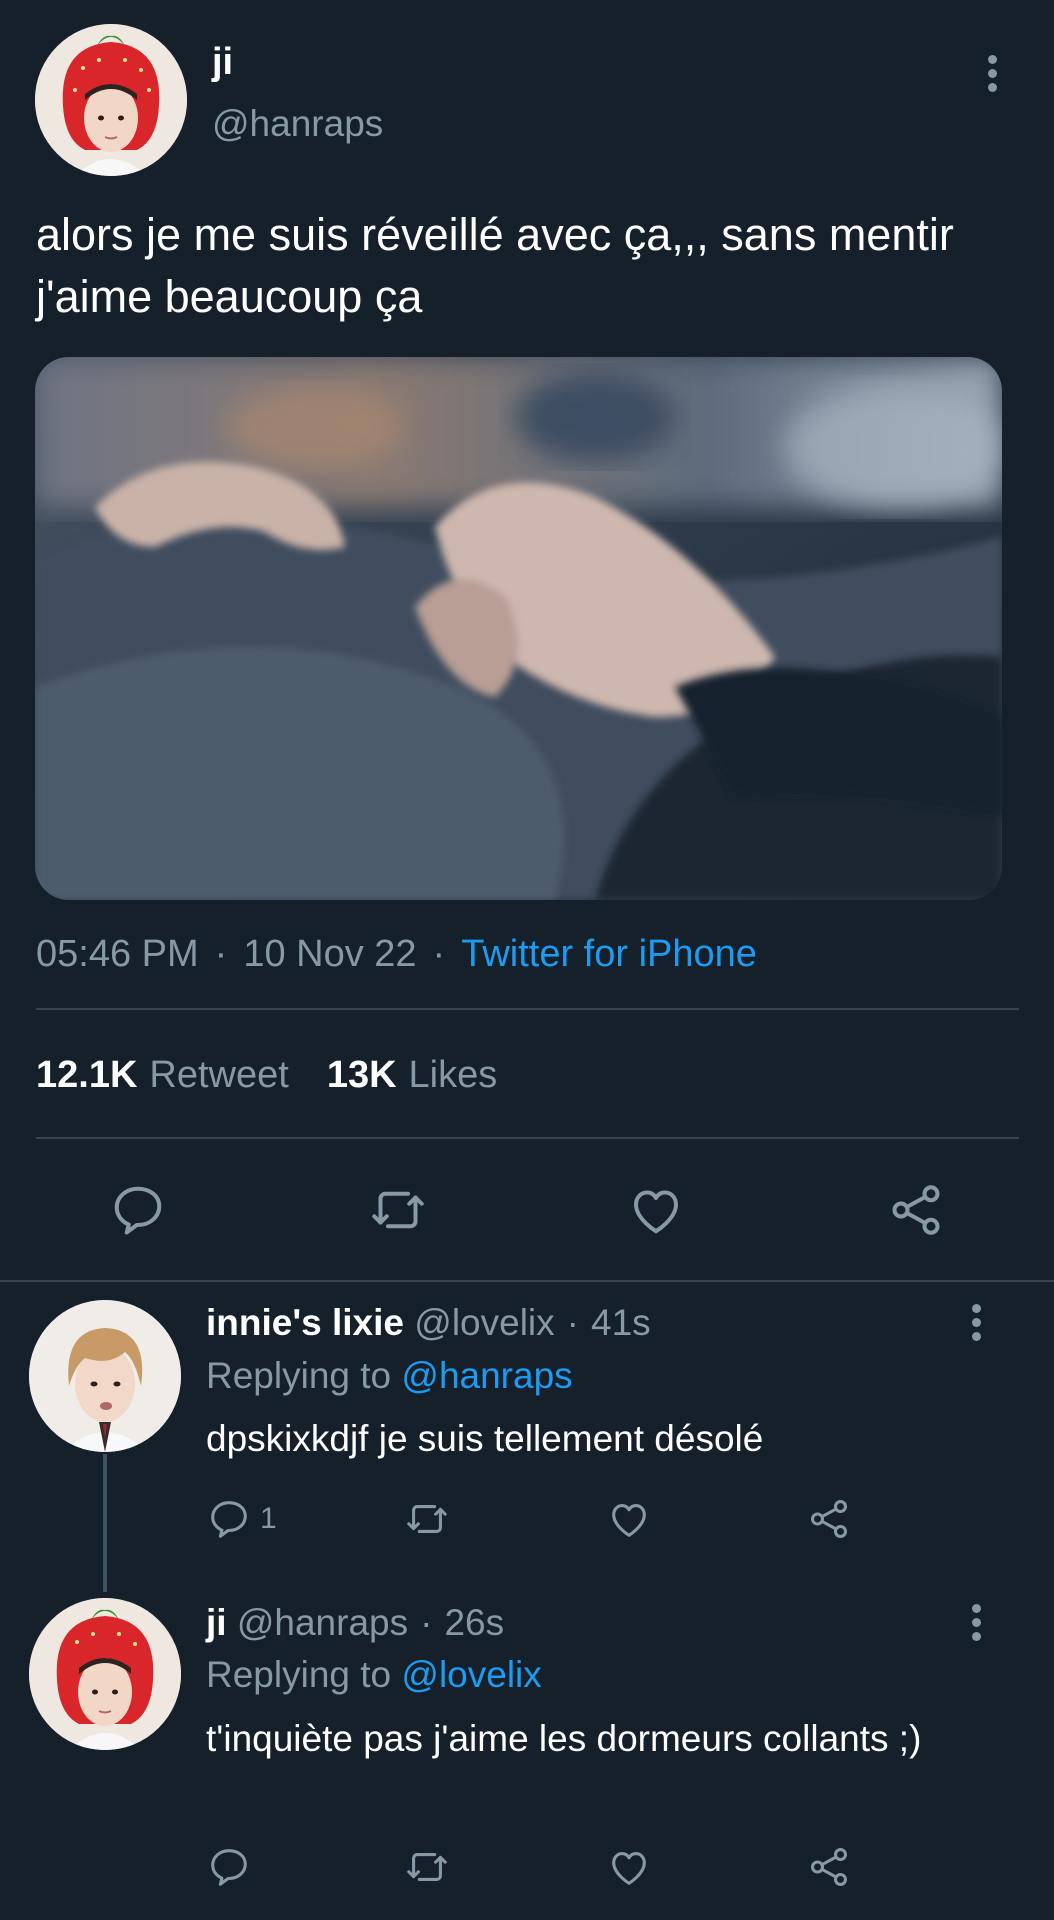 This screenshot has width=1054, height=1920. What do you see at coordinates (993, 74) in the screenshot?
I see `tweet-more-options-button` at bounding box center [993, 74].